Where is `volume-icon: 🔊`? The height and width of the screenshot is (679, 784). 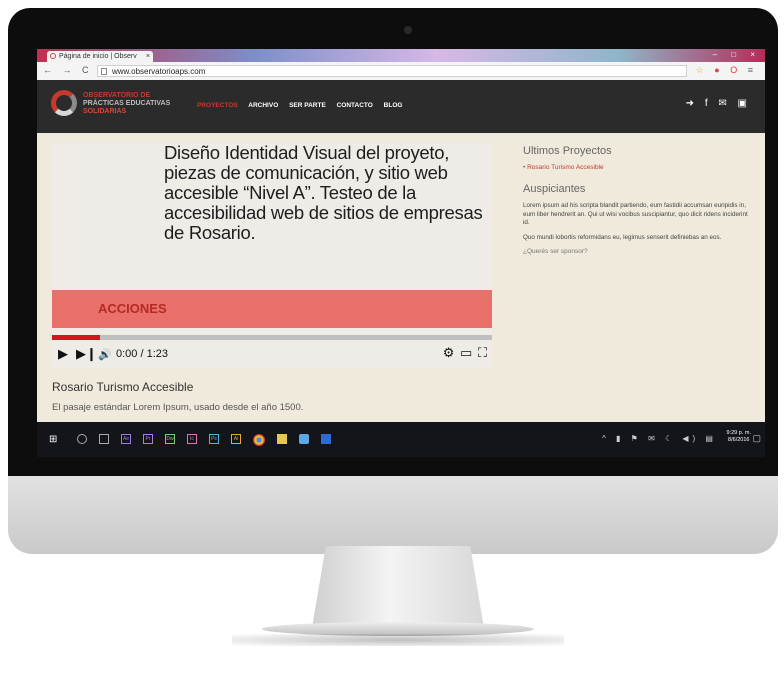
volume-icon: 🔊 is located at coordinates (105, 354).